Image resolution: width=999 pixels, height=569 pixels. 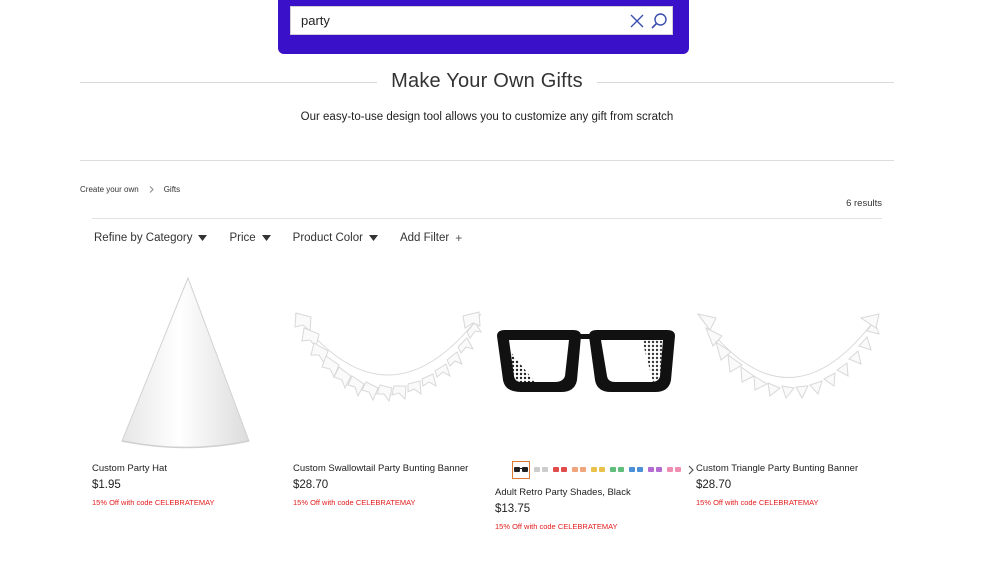 I want to click on filter-divider, so click(x=487, y=218).